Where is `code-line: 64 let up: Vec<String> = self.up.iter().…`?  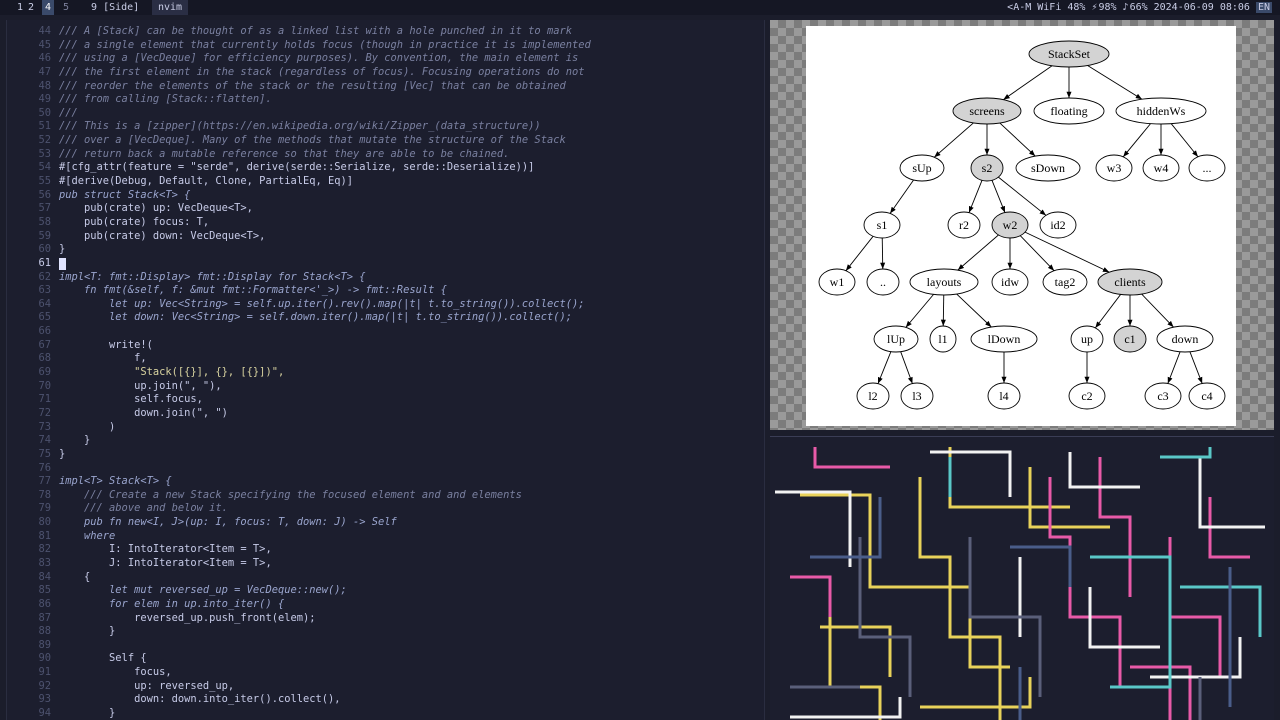
code-line: 64 let up: Vec<String> = self.up.iter().… is located at coordinates (385, 305).